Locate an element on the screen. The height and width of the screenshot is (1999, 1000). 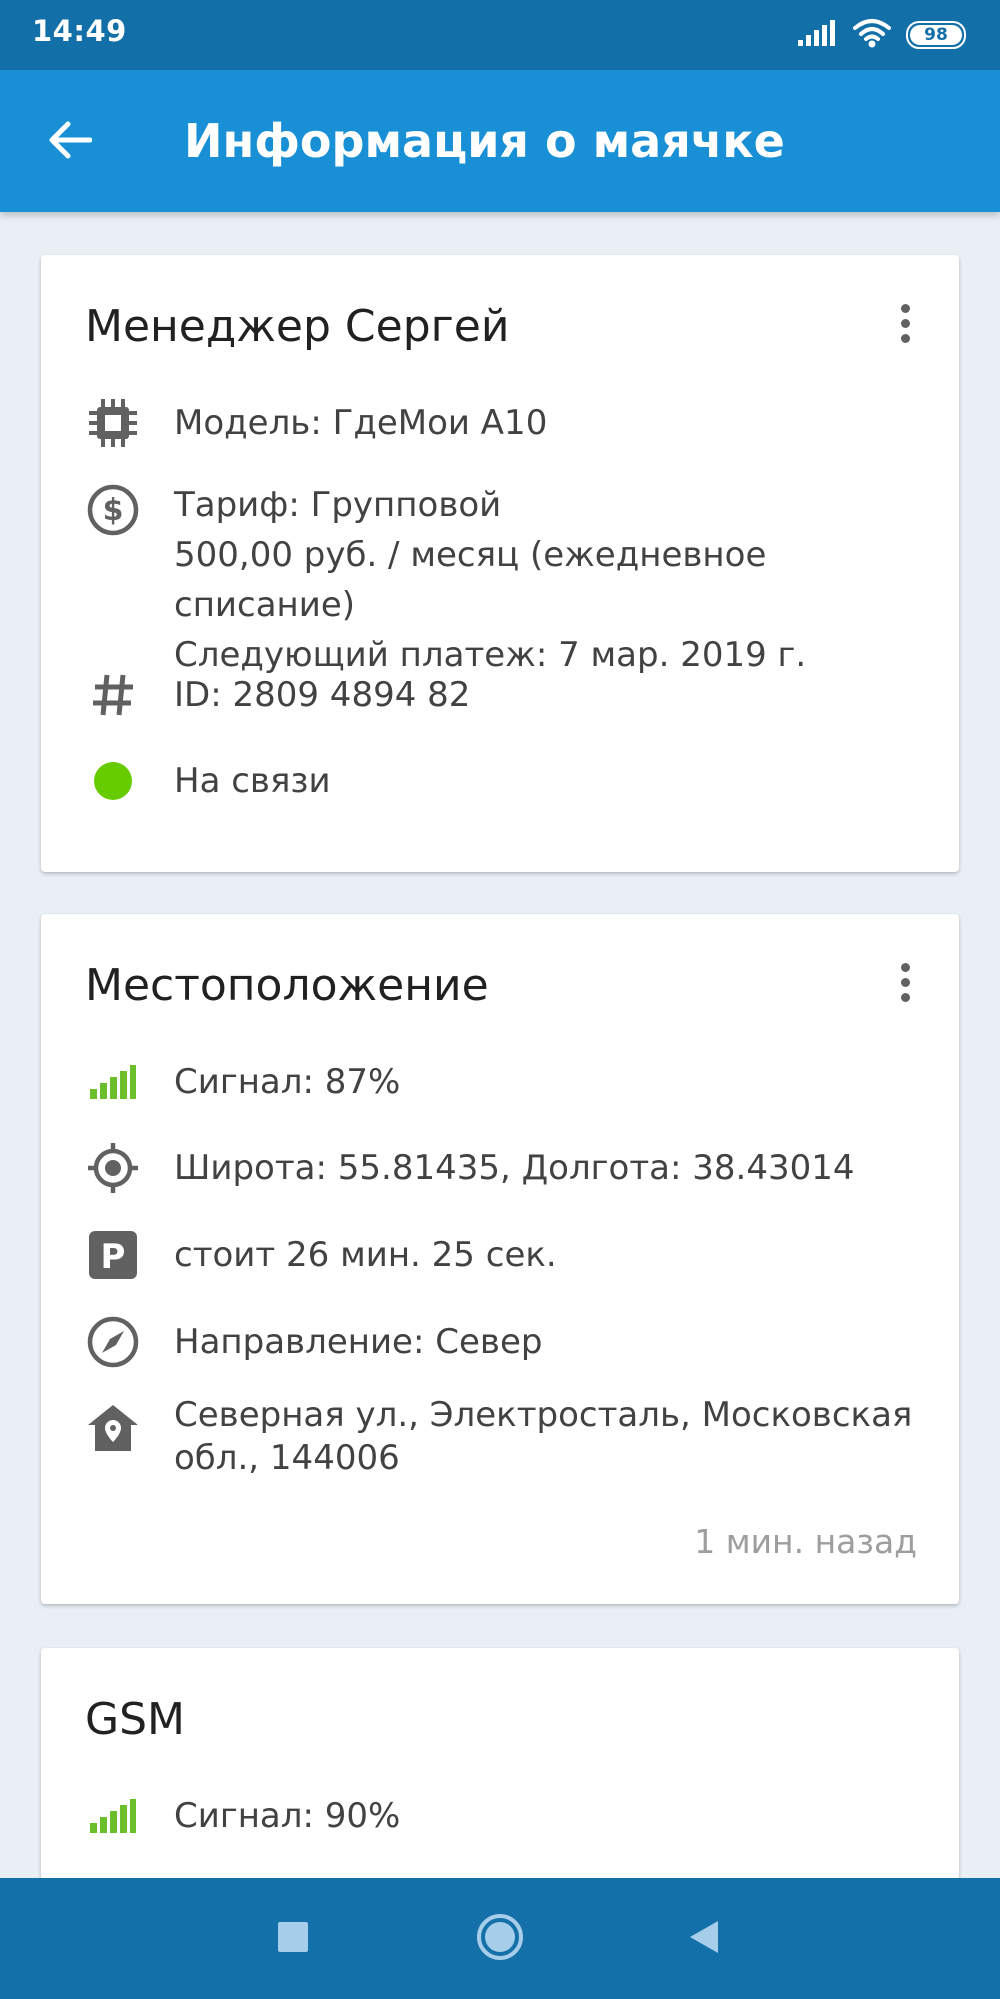
back-triangle-icon is located at coordinates (703, 1939).